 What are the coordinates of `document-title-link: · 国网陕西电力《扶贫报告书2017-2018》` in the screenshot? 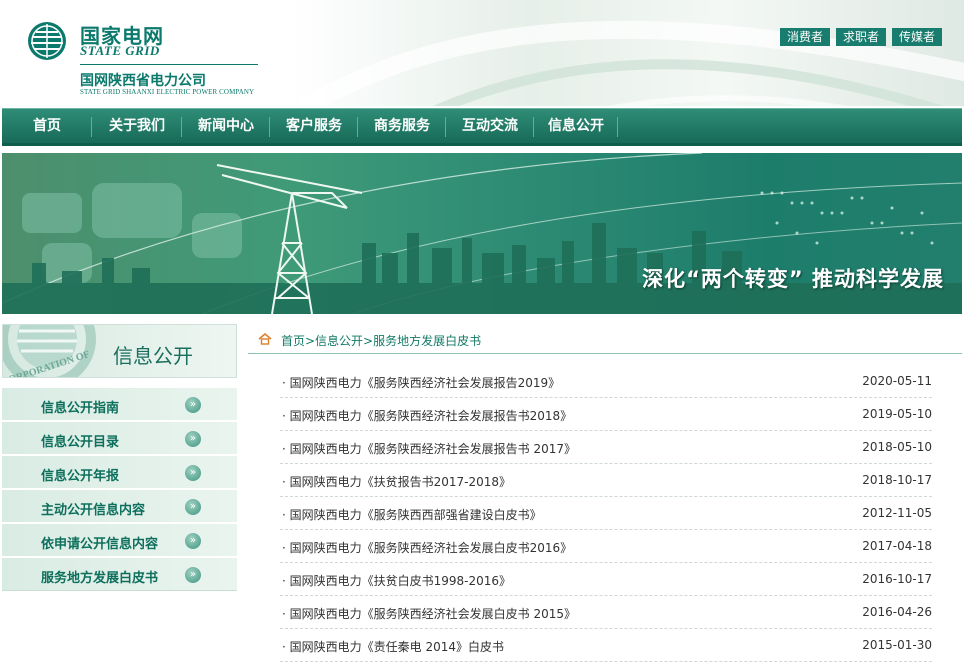 It's located at (396, 481).